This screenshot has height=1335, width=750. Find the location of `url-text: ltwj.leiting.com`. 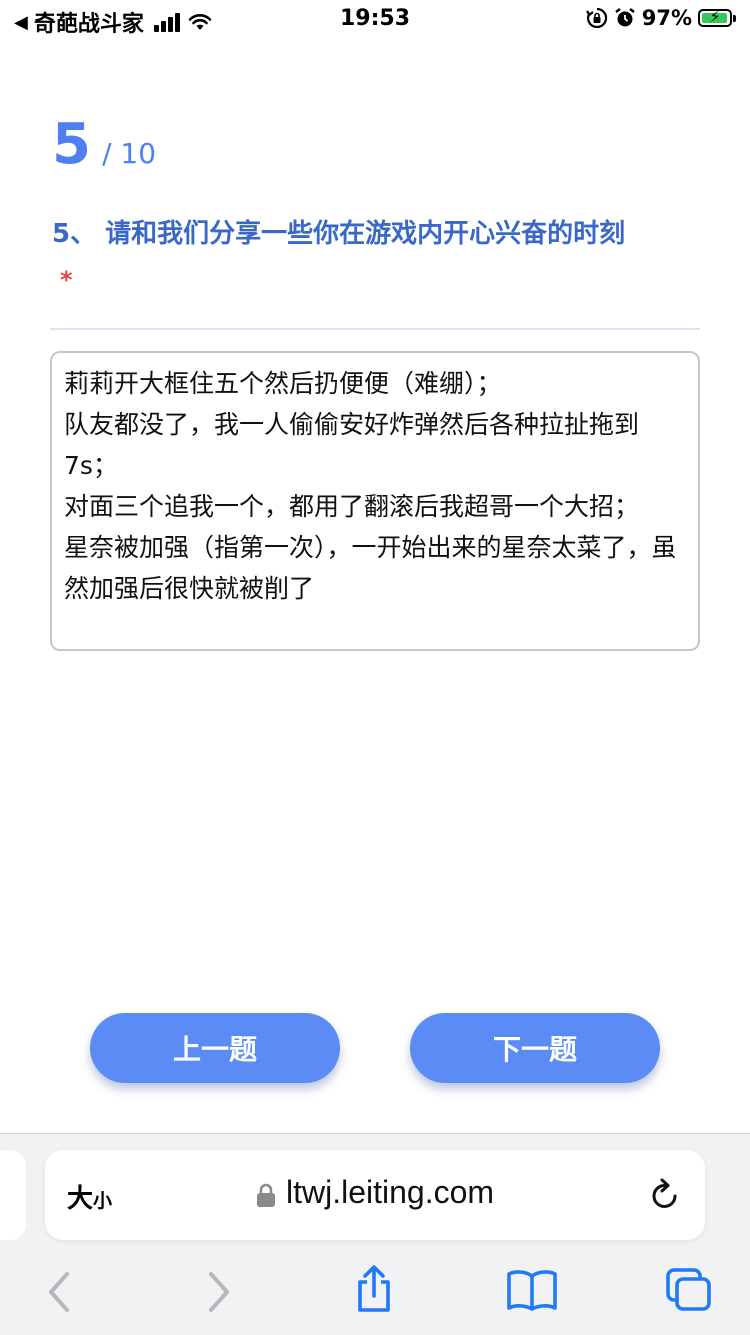

url-text: ltwj.leiting.com is located at coordinates (390, 1192).